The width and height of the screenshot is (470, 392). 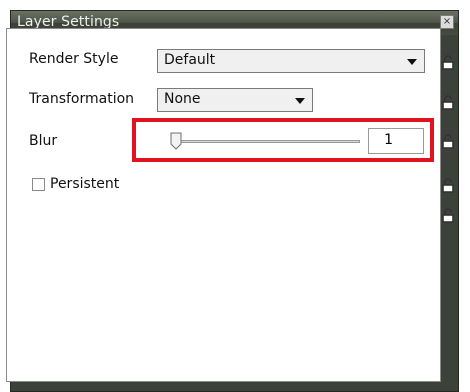 I want to click on transformation-value: None, so click(x=182, y=99).